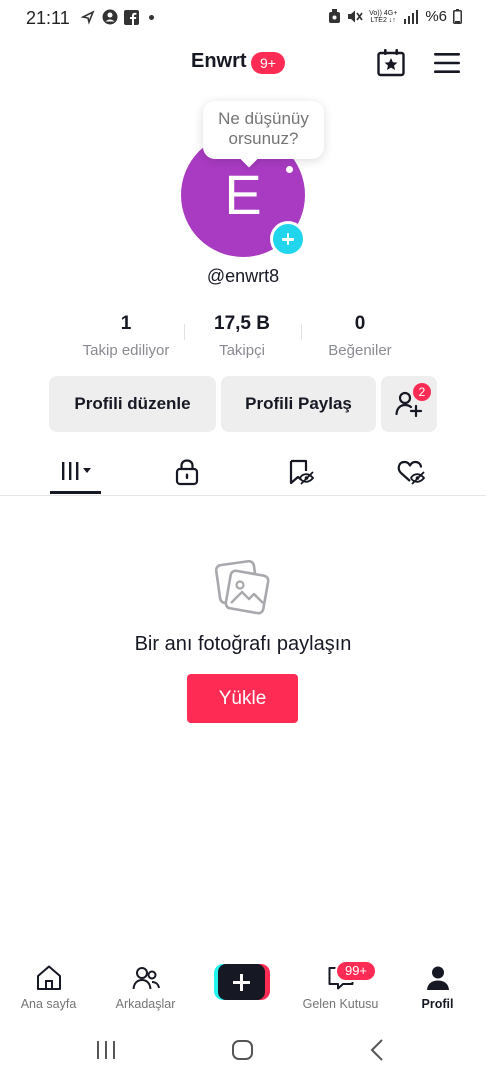  I want to click on dot-icon, so click(151, 17).